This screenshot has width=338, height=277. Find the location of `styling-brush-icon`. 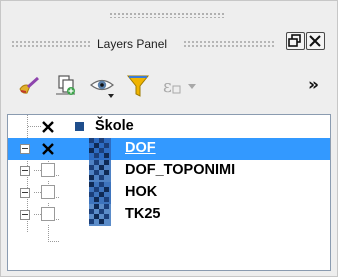

styling-brush-icon is located at coordinates (29, 85).